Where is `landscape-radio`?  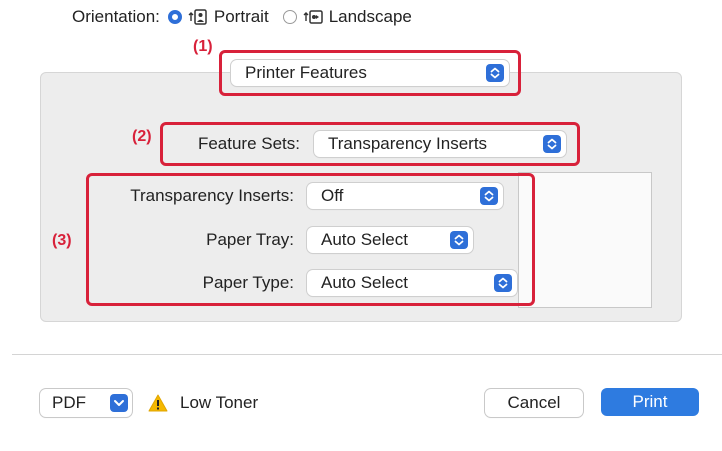
landscape-radio is located at coordinates (289, 17).